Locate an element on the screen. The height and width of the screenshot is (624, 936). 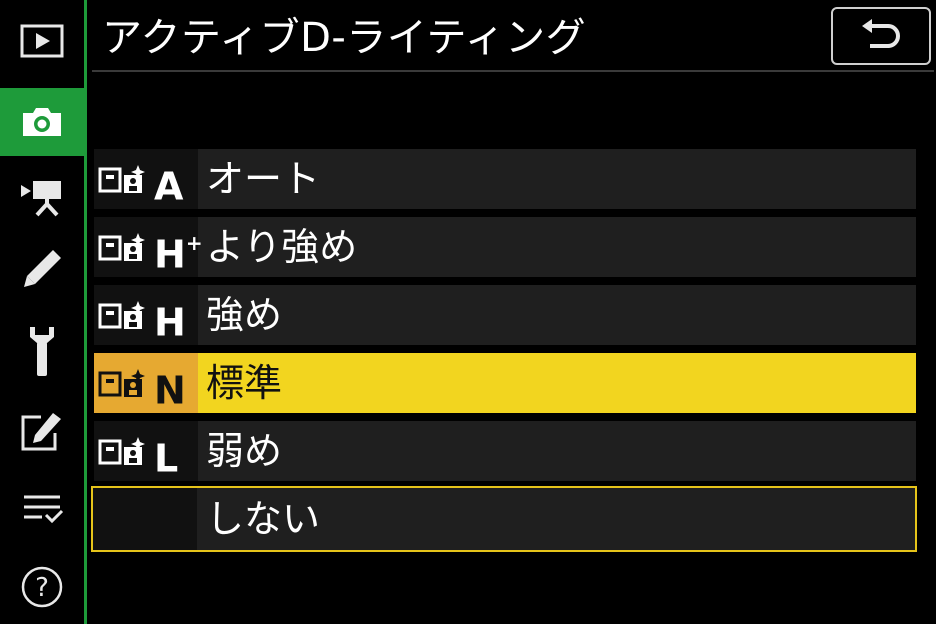
wrench-icon is located at coordinates (42, 351).